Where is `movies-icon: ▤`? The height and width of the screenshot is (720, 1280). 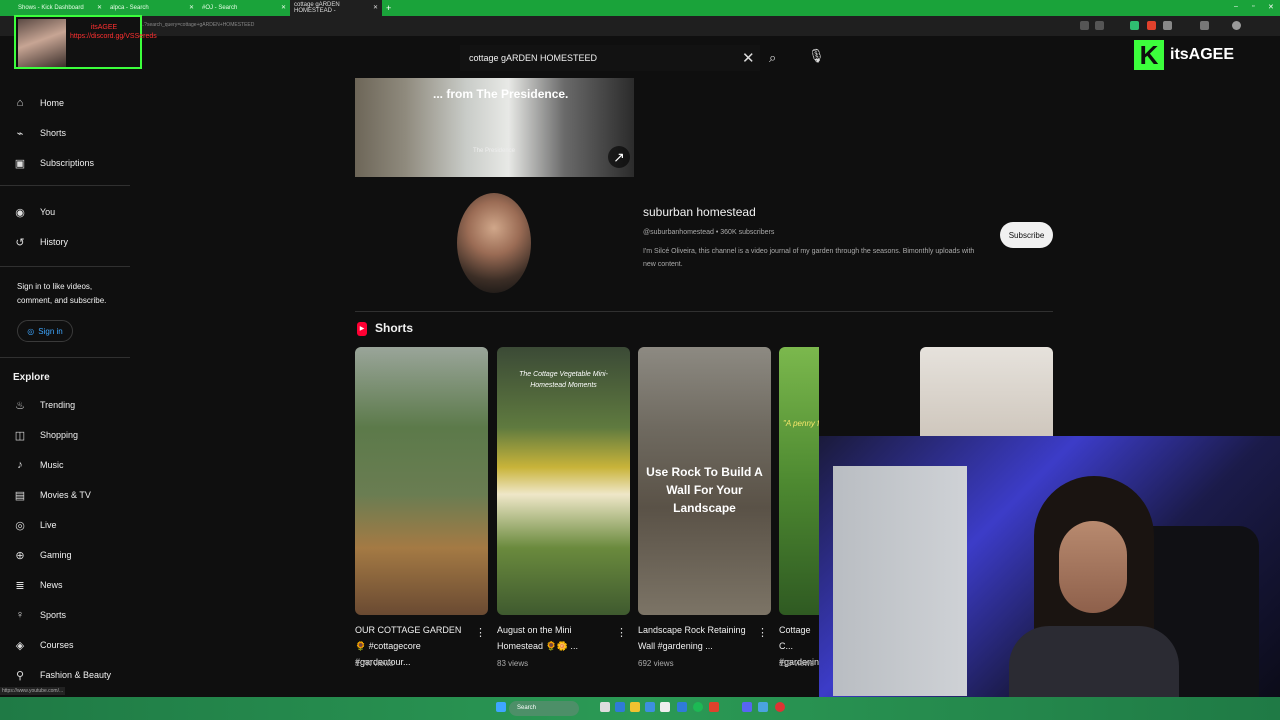 movies-icon: ▤ is located at coordinates (20, 495).